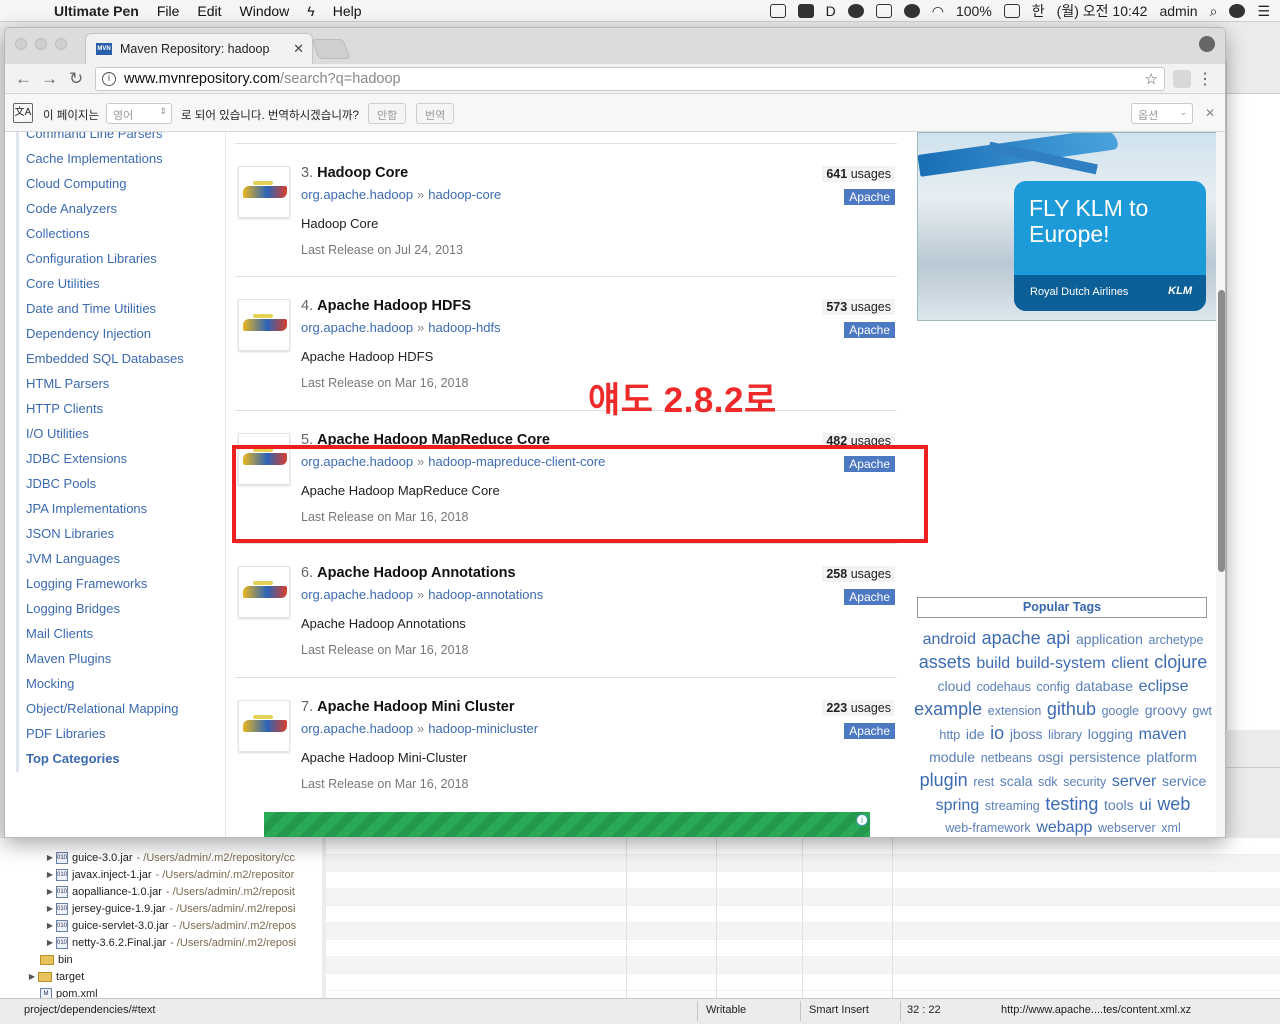 Image resolution: width=1280 pixels, height=1024 pixels. What do you see at coordinates (91, 308) in the screenshot?
I see `sidebar-link: Date and Time Utilities` at bounding box center [91, 308].